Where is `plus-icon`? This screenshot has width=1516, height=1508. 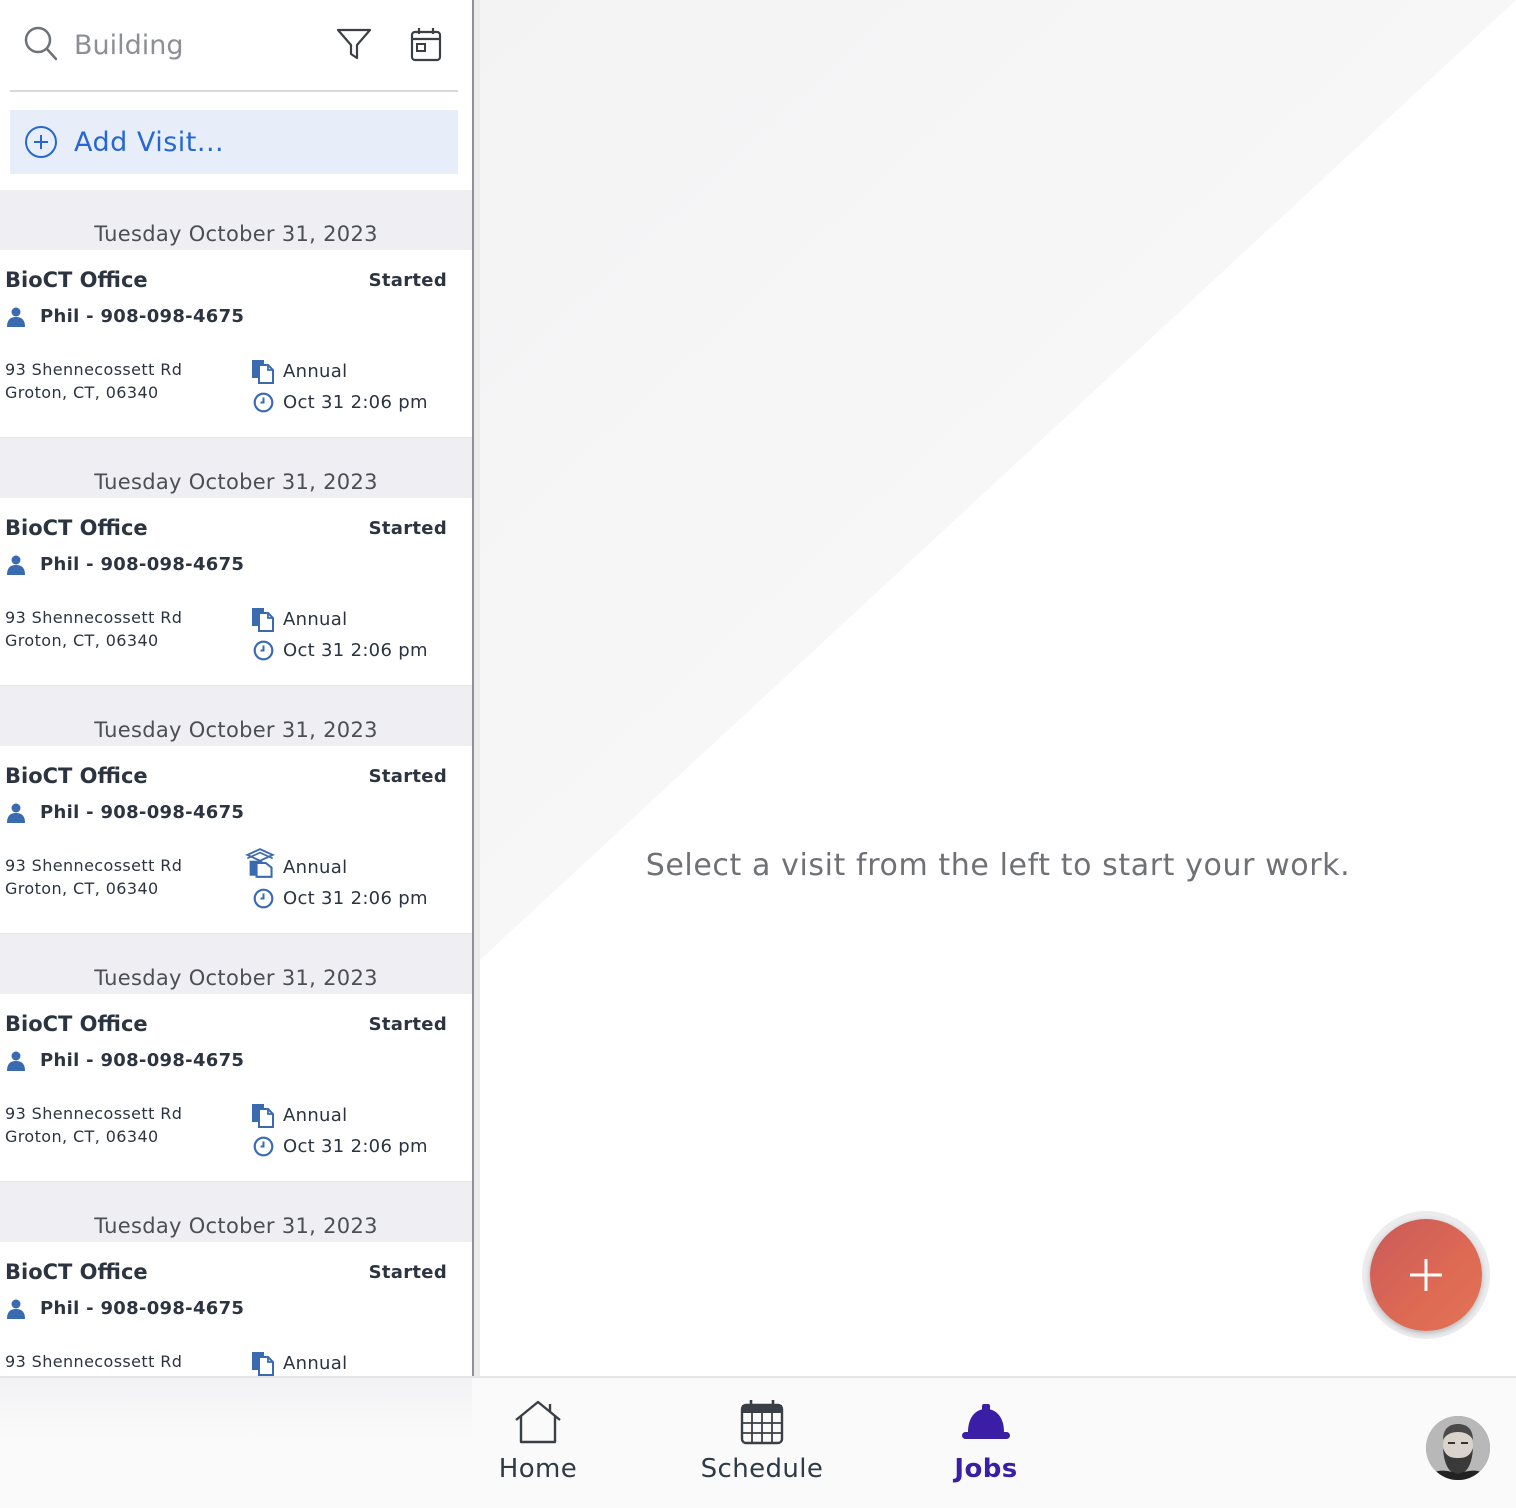 plus-icon is located at coordinates (1426, 1275).